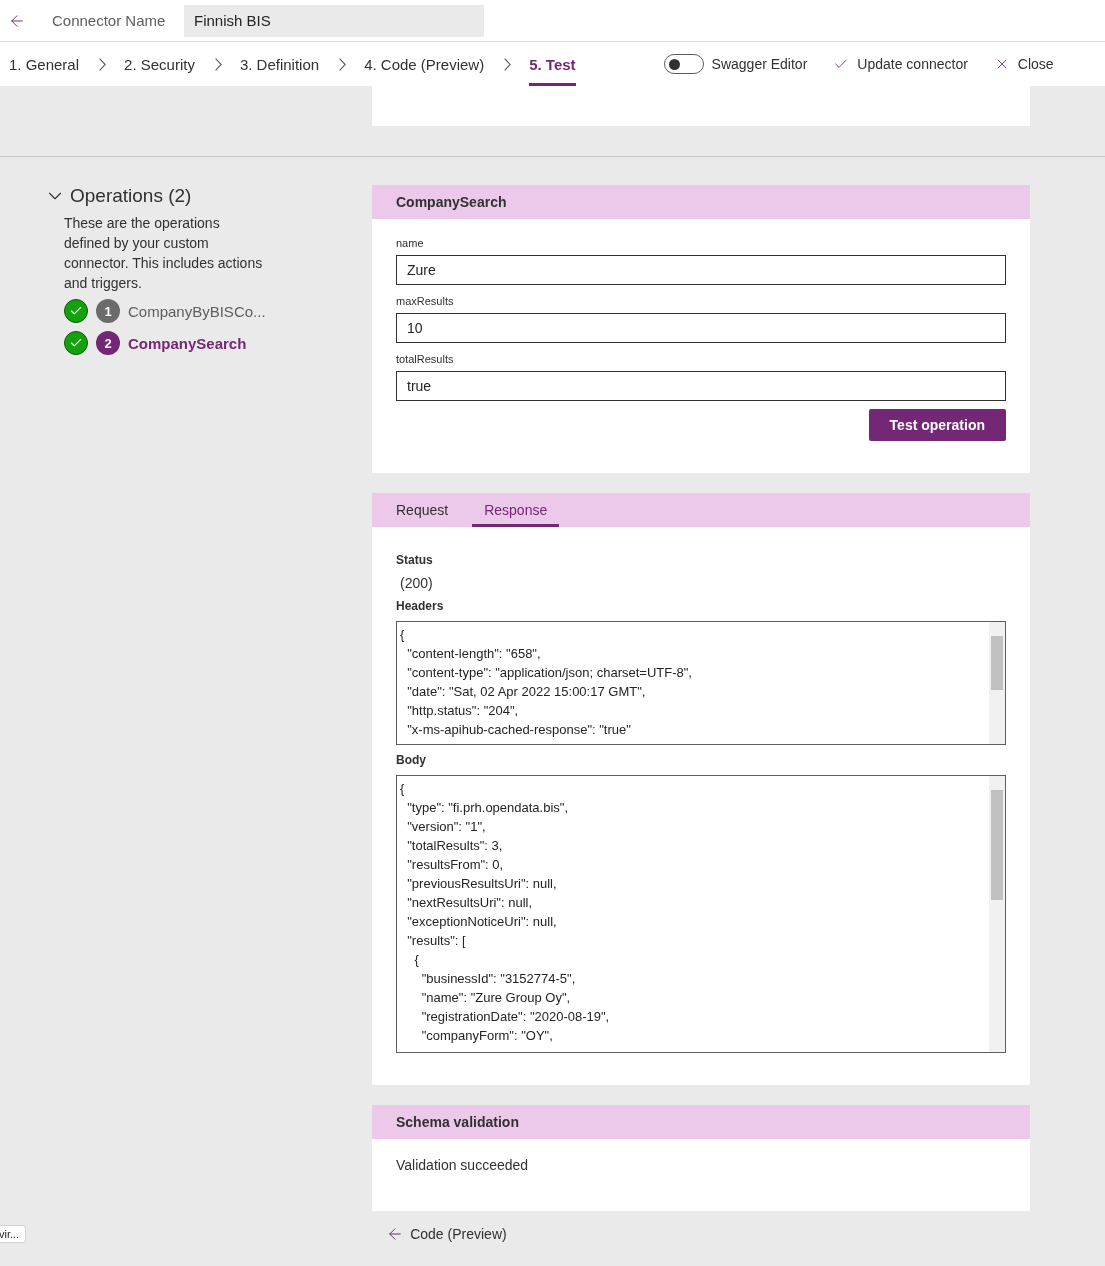 The width and height of the screenshot is (1105, 1266). Describe the element at coordinates (334, 20) in the screenshot. I see `connector-name-field: Finnish BIS` at that location.